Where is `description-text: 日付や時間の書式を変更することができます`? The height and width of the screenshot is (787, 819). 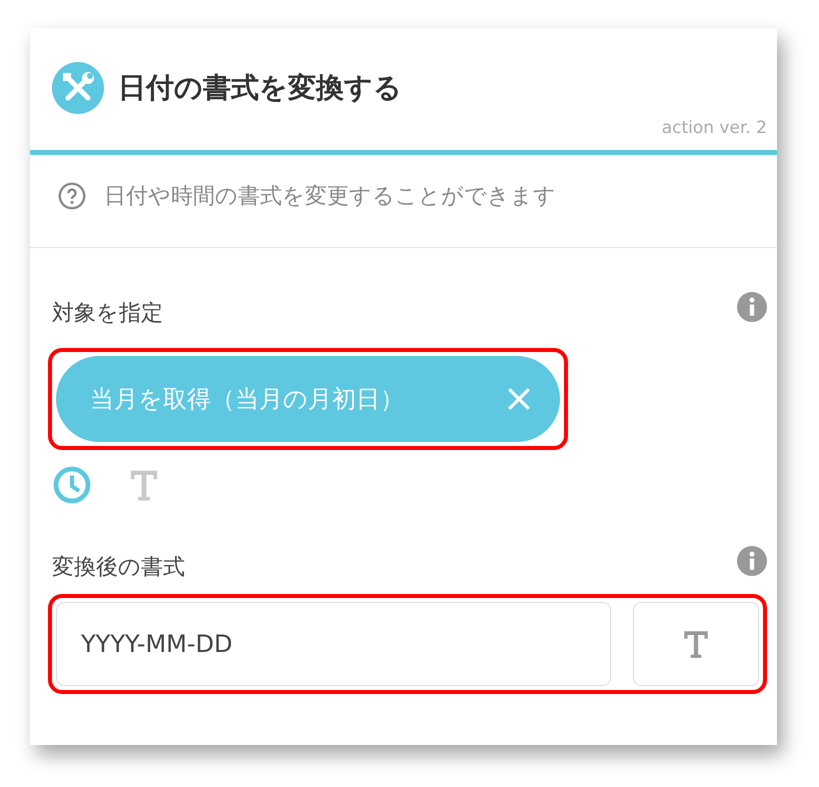
description-text: 日付や時間の書式を変更することができます is located at coordinates (330, 197).